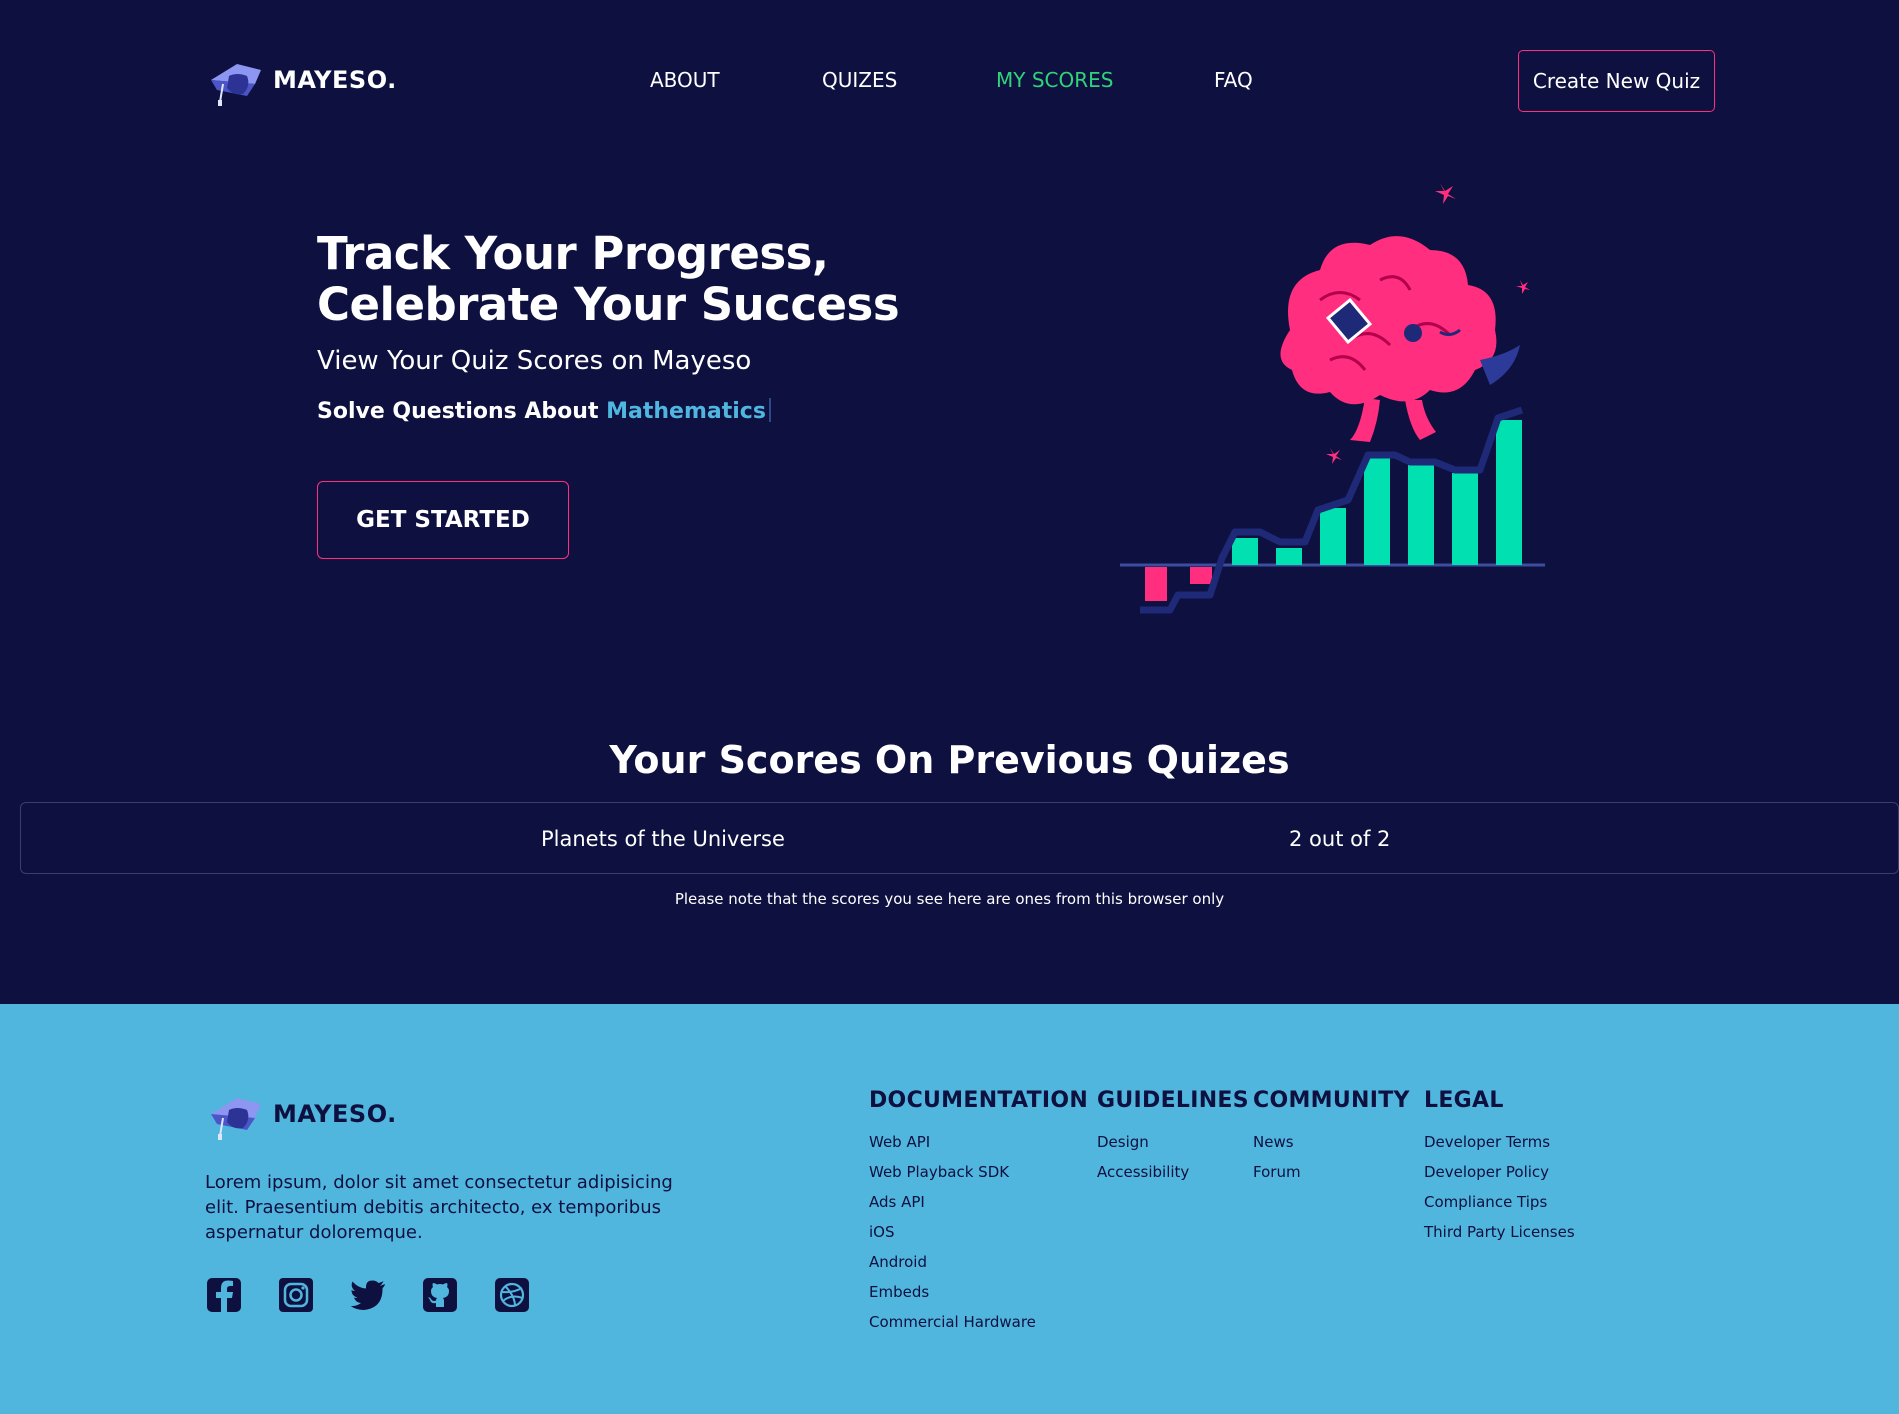 Image resolution: width=1899 pixels, height=1414 pixels. Describe the element at coordinates (1464, 1100) in the screenshot. I see `footer-column-title: LEGAL` at that location.